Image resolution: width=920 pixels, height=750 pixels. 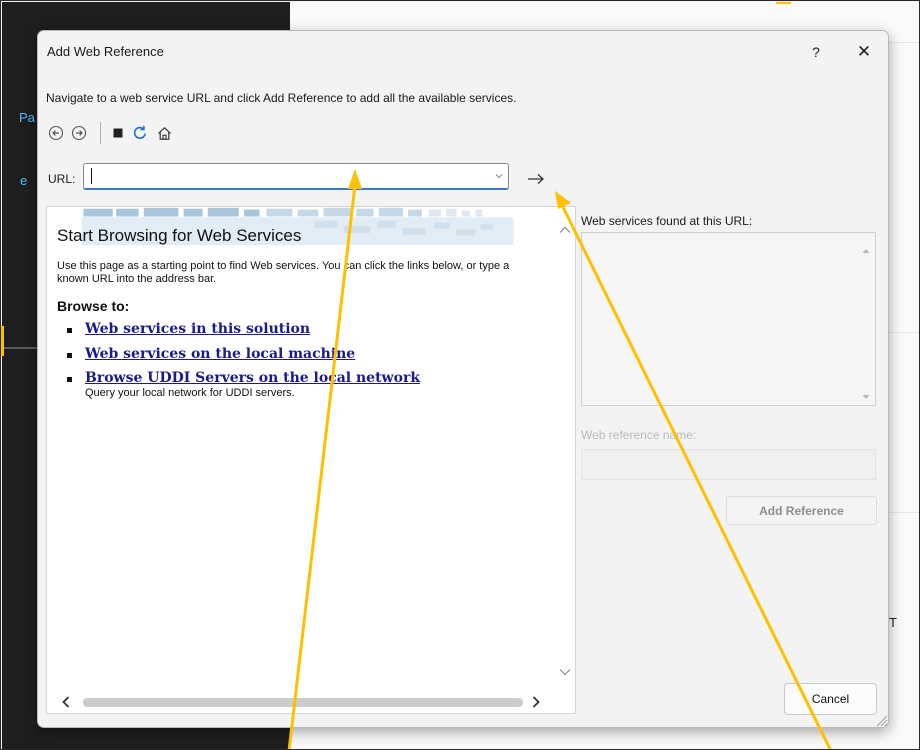 What do you see at coordinates (105, 51) in the screenshot?
I see `dialog-title: Add Web Reference` at bounding box center [105, 51].